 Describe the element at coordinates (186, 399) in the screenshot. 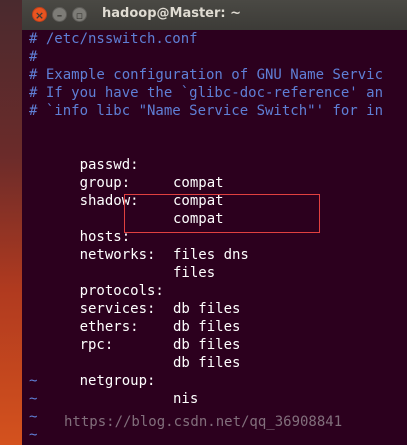

I see `config-value: nis` at that location.